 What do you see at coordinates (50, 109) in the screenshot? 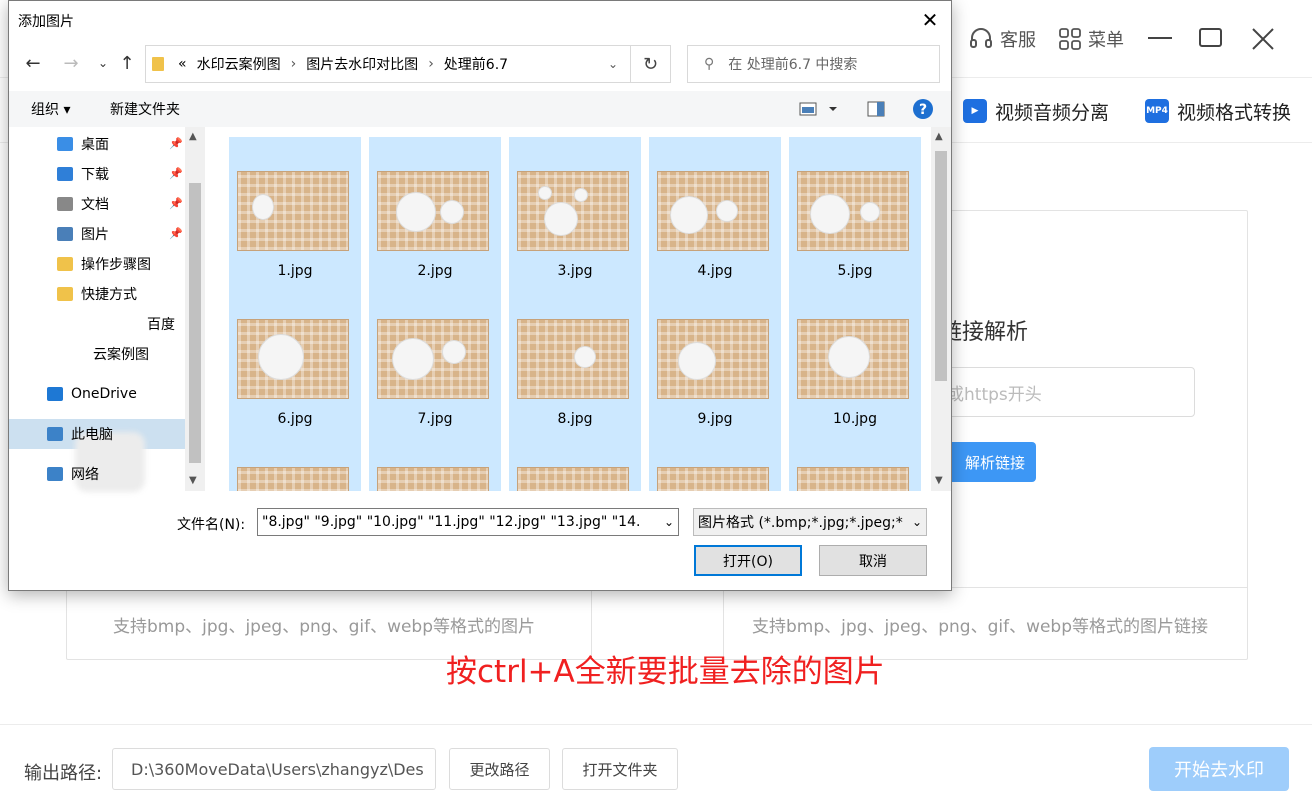
I see `organize-button: 组织 ▾` at bounding box center [50, 109].